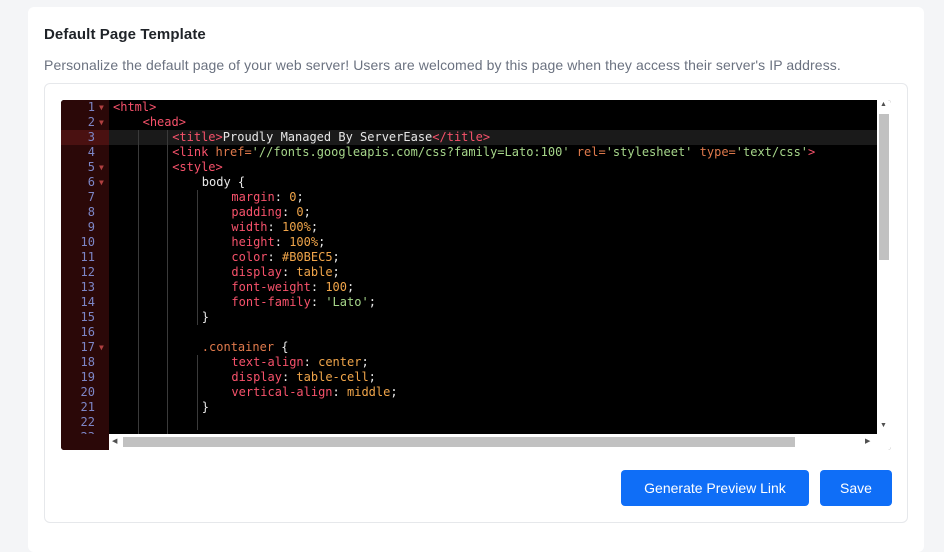  What do you see at coordinates (197, 167) in the screenshot?
I see `code-text: <style>` at bounding box center [197, 167].